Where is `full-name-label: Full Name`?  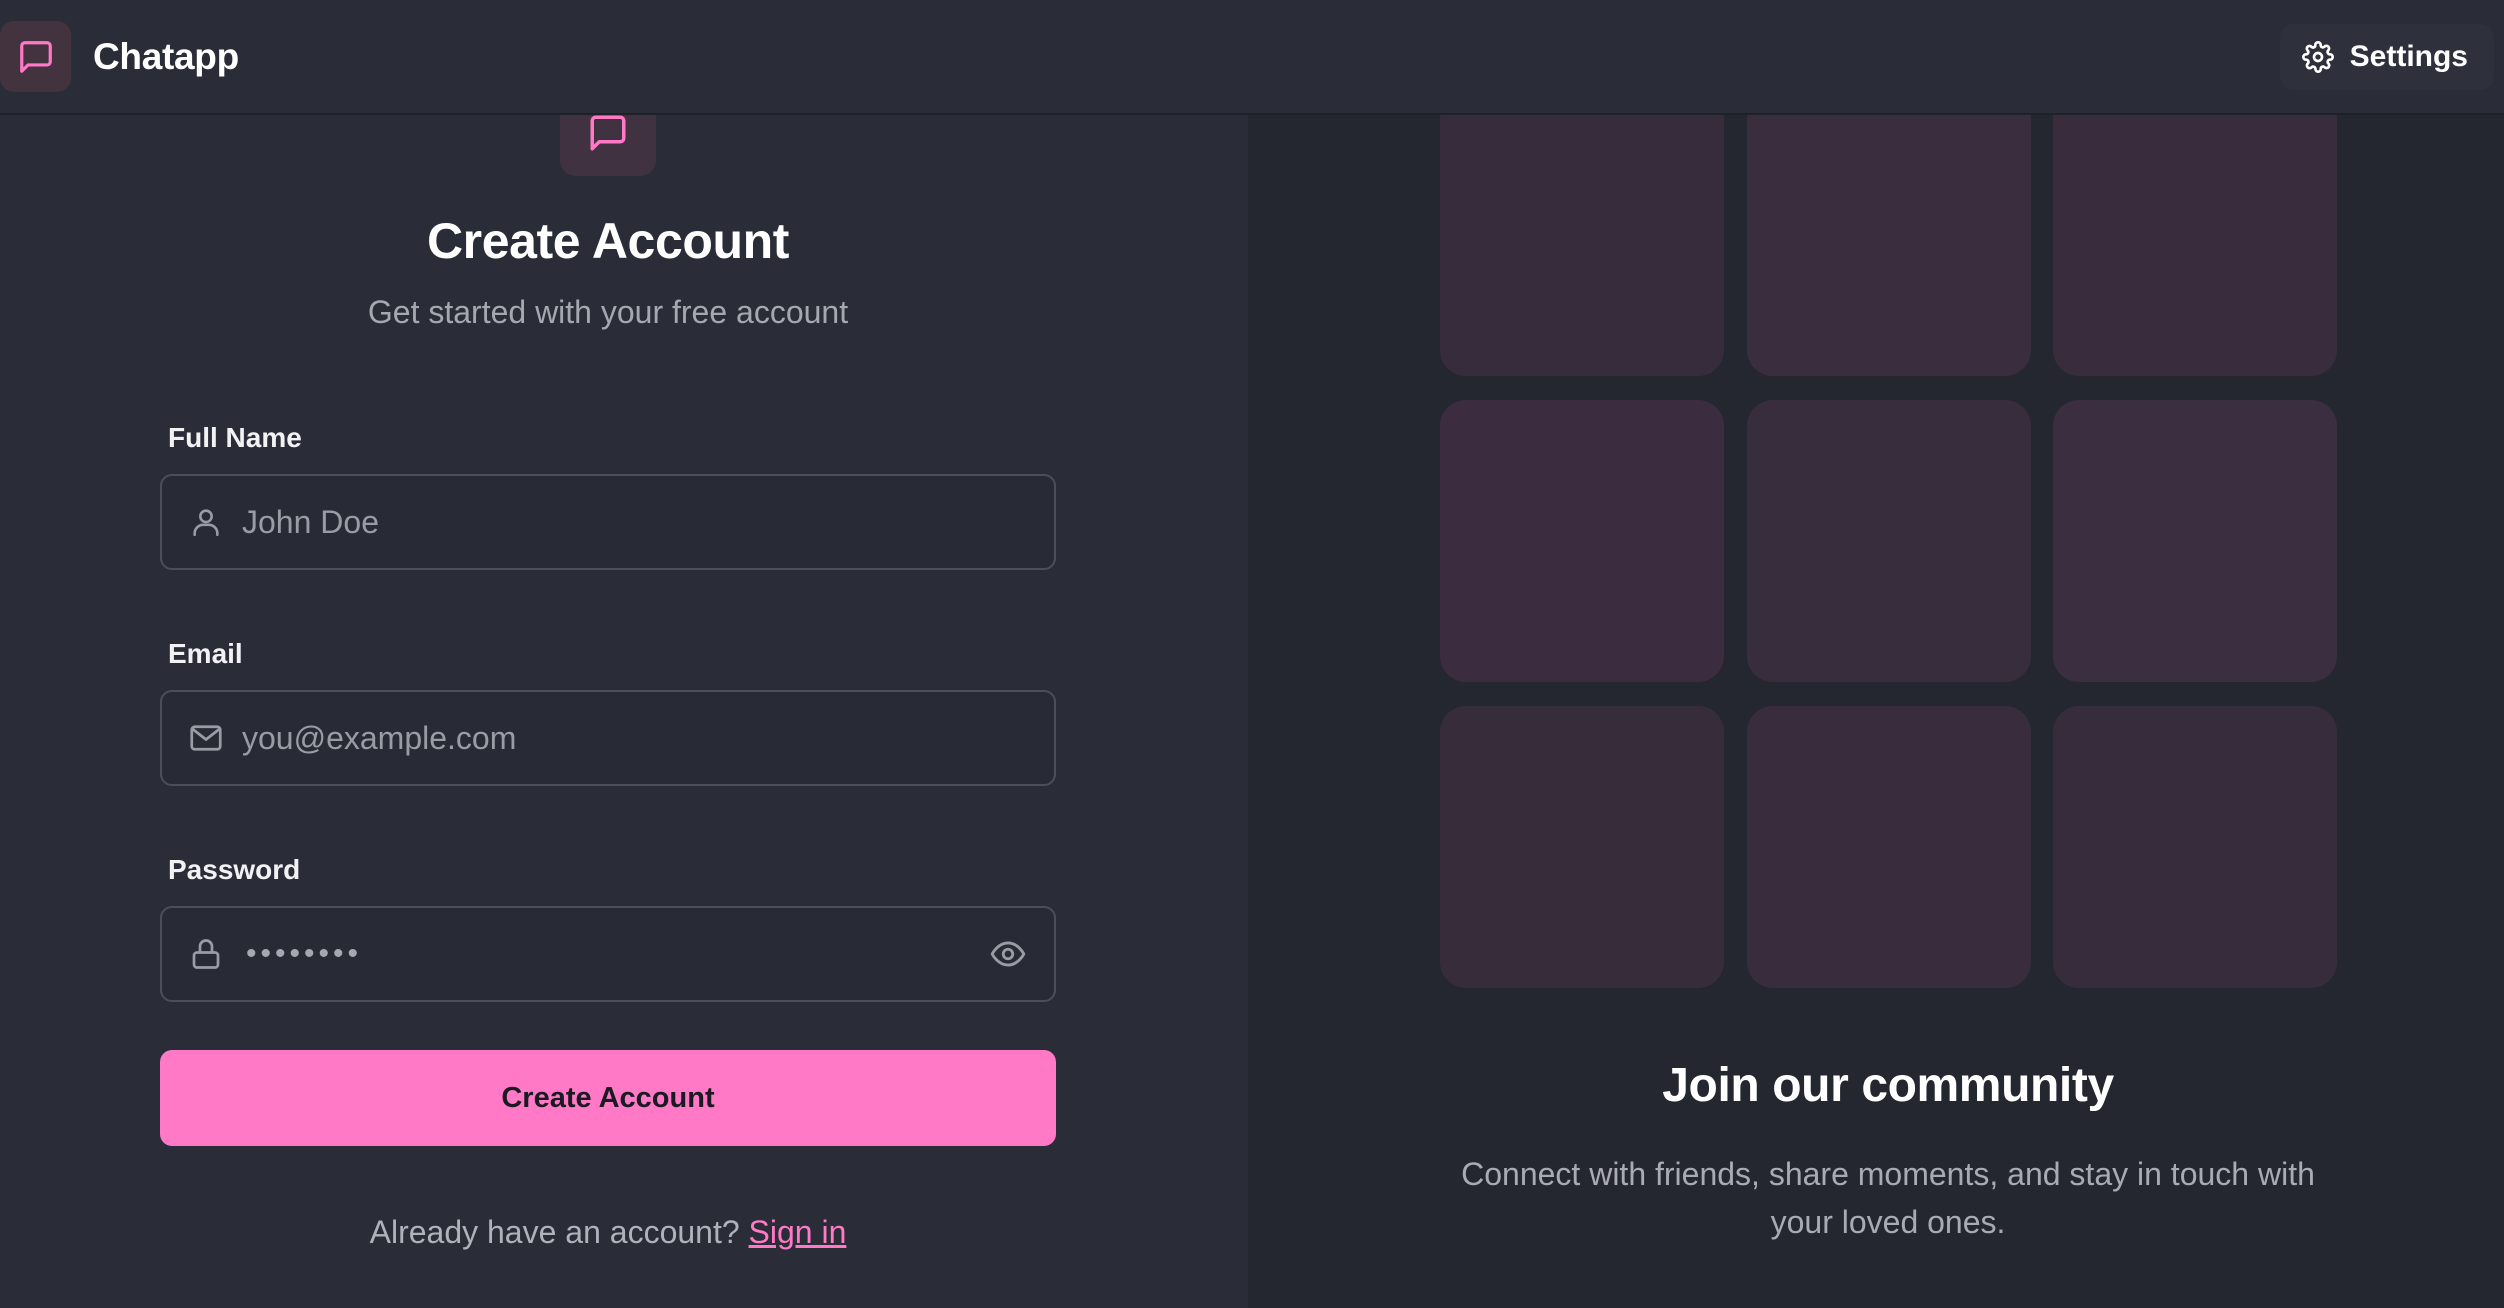
full-name-label: Full Name is located at coordinates (235, 437).